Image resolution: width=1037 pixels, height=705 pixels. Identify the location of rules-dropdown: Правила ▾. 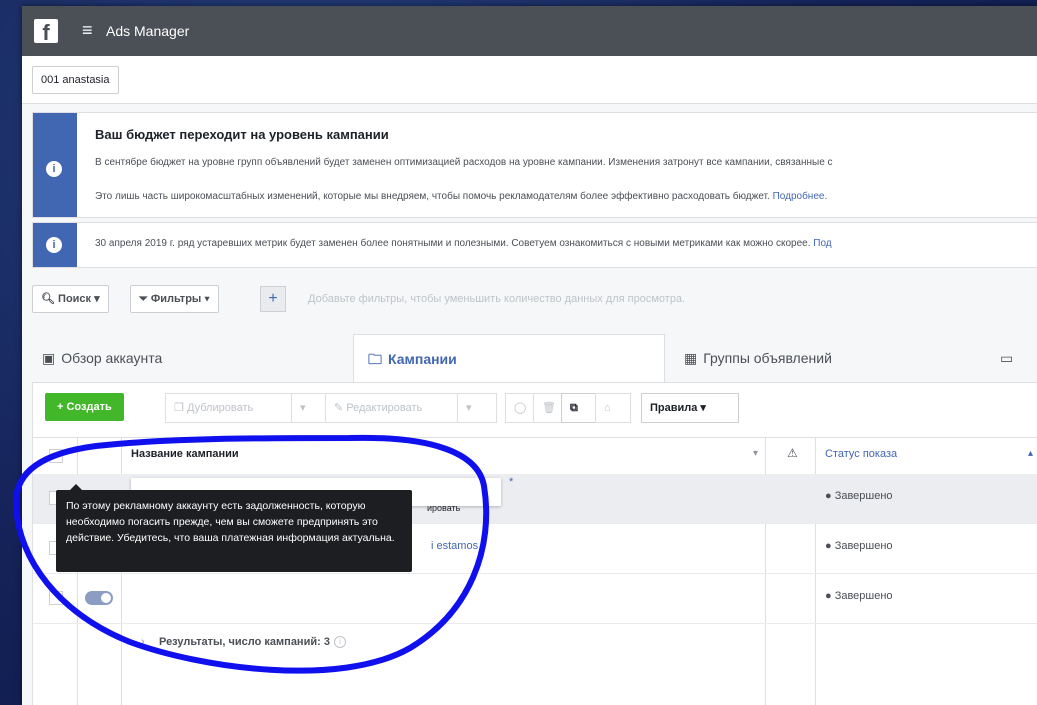
(690, 408).